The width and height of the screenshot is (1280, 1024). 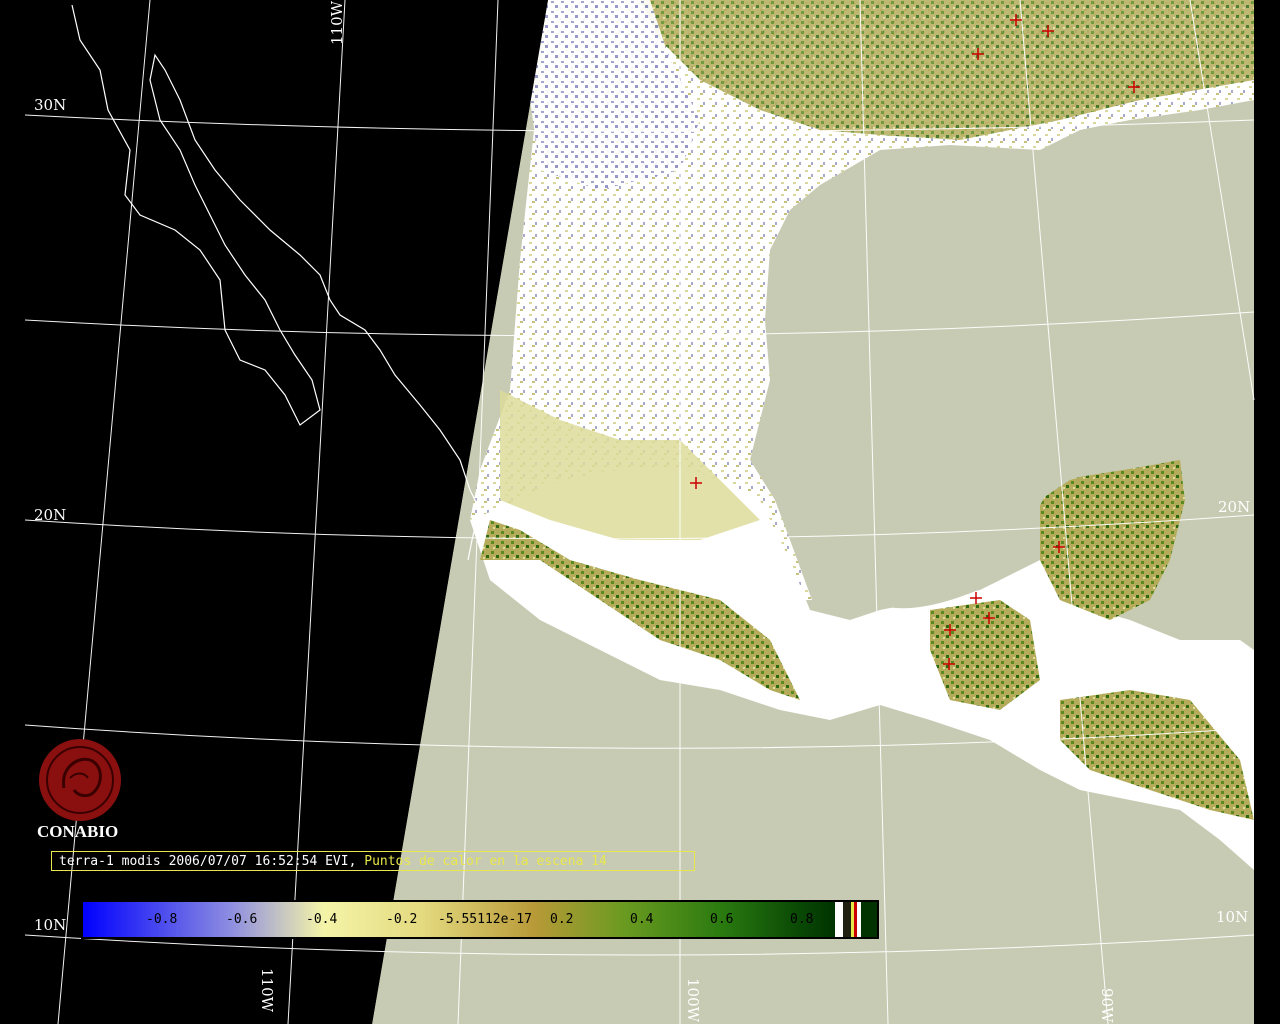 I want to click on label-90w: 90W, so click(x=1107, y=1005).